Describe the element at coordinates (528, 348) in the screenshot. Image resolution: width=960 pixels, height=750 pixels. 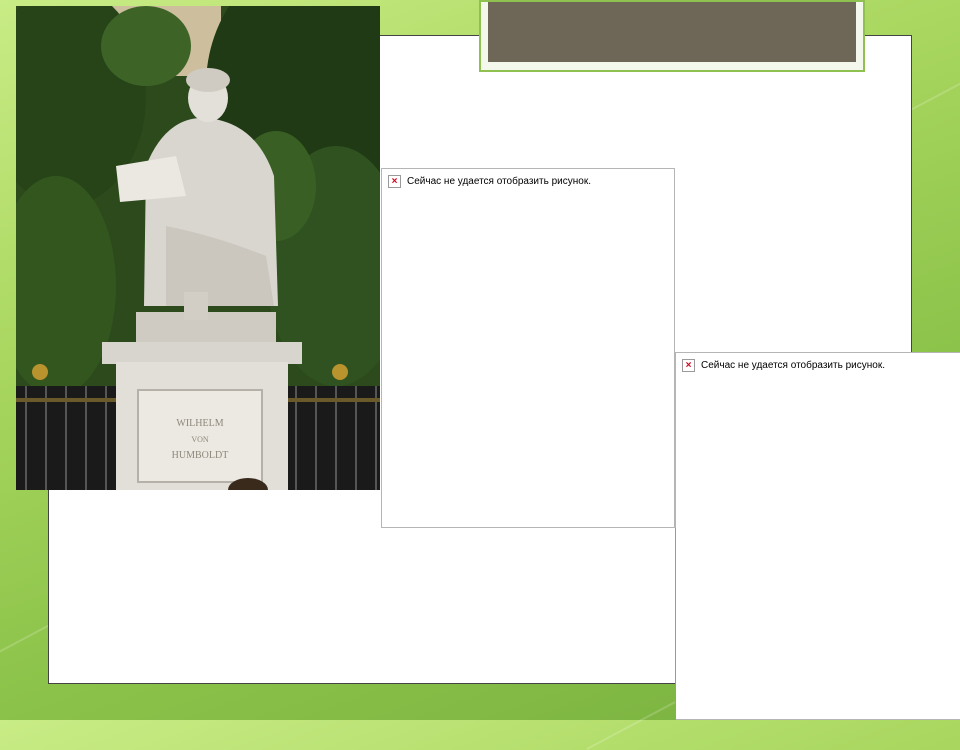
I see `image-placeholder-1: × Сейчас не удается отобразить рисунок.` at that location.